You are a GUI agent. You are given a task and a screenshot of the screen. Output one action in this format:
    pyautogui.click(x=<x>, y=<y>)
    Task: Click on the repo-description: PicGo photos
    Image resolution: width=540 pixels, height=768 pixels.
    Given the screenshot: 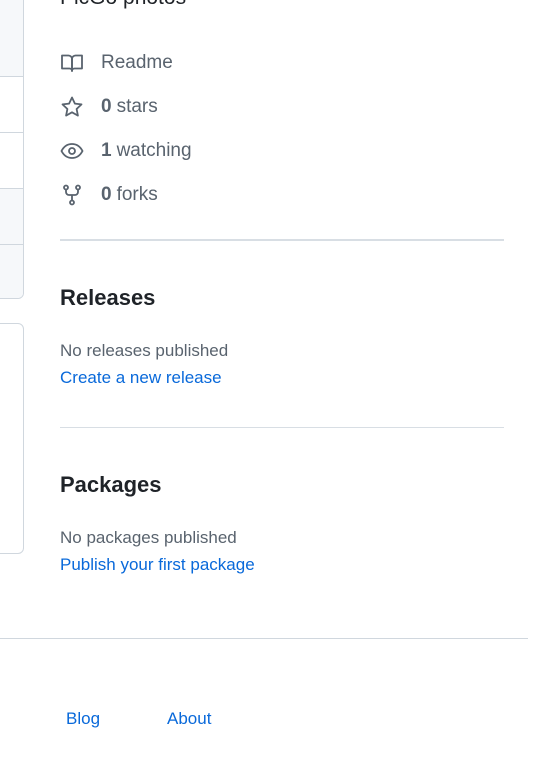 What is the action you would take?
    pyautogui.click(x=123, y=5)
    